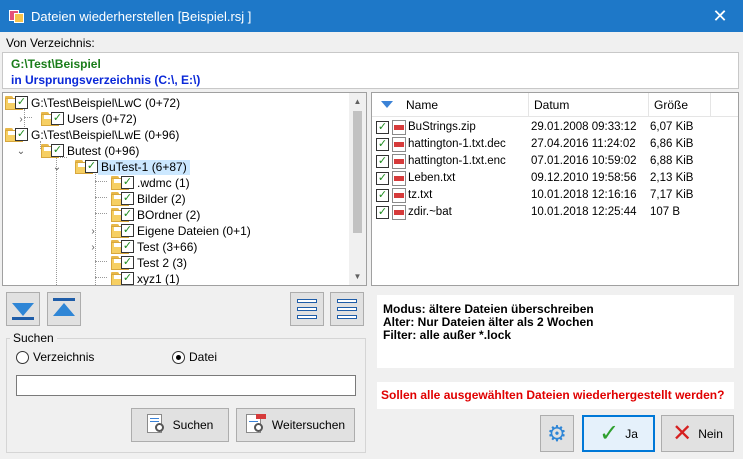 The image size is (743, 459). What do you see at coordinates (23, 309) in the screenshot?
I see `expand-all-button` at bounding box center [23, 309].